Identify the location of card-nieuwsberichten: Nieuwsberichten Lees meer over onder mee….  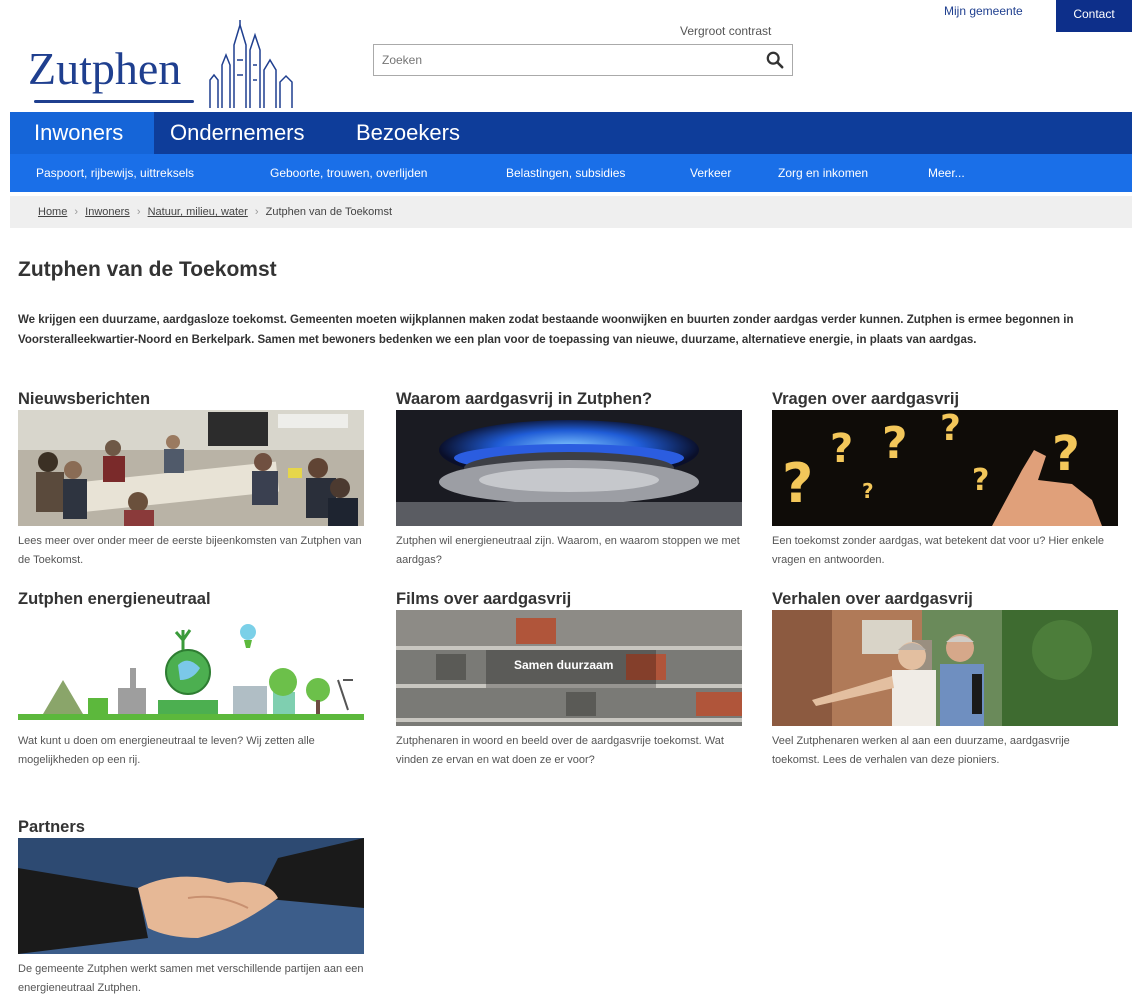
(191, 479).